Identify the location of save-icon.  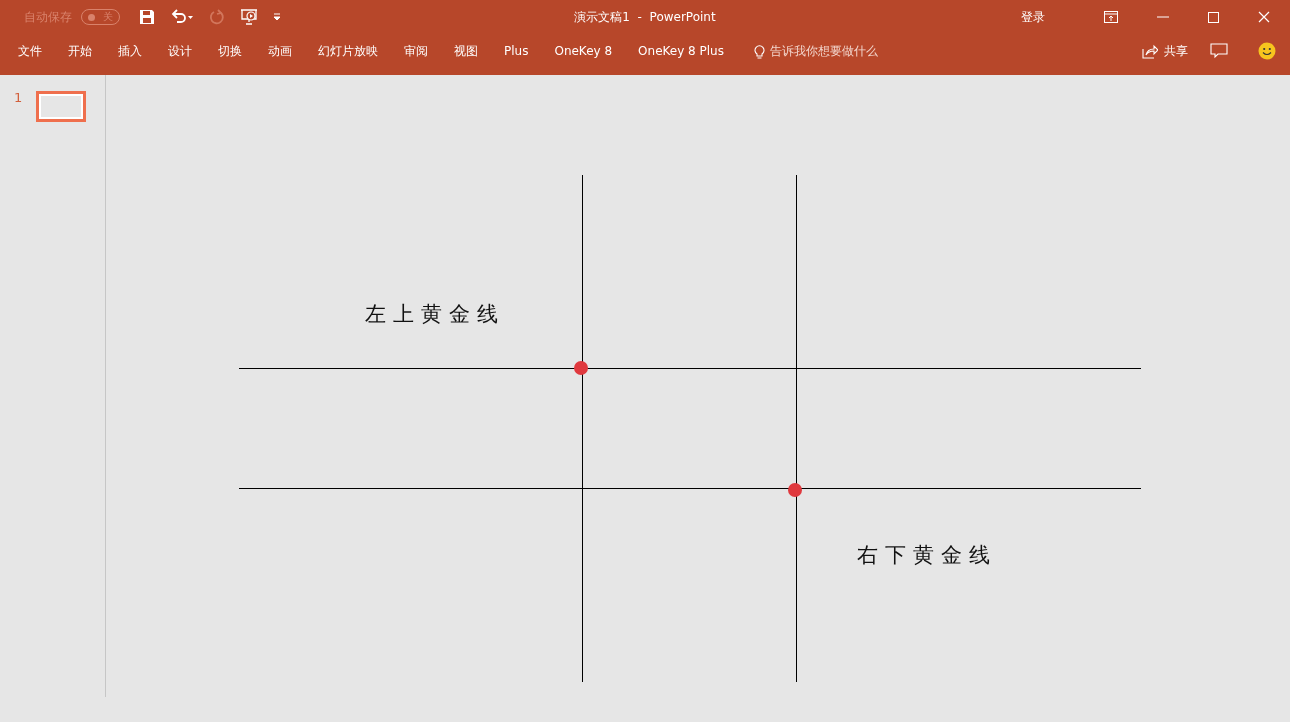
(147, 17).